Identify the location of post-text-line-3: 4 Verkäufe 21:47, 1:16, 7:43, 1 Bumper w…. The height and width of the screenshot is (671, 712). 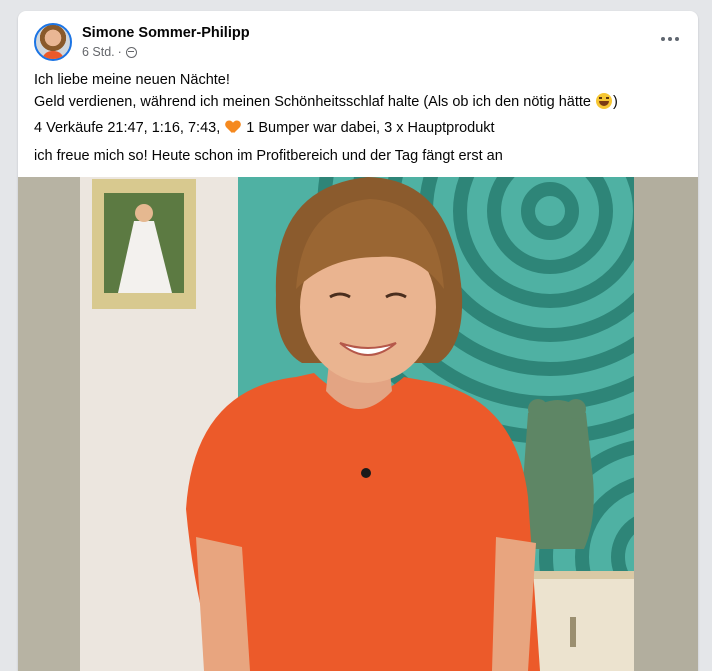
(264, 128).